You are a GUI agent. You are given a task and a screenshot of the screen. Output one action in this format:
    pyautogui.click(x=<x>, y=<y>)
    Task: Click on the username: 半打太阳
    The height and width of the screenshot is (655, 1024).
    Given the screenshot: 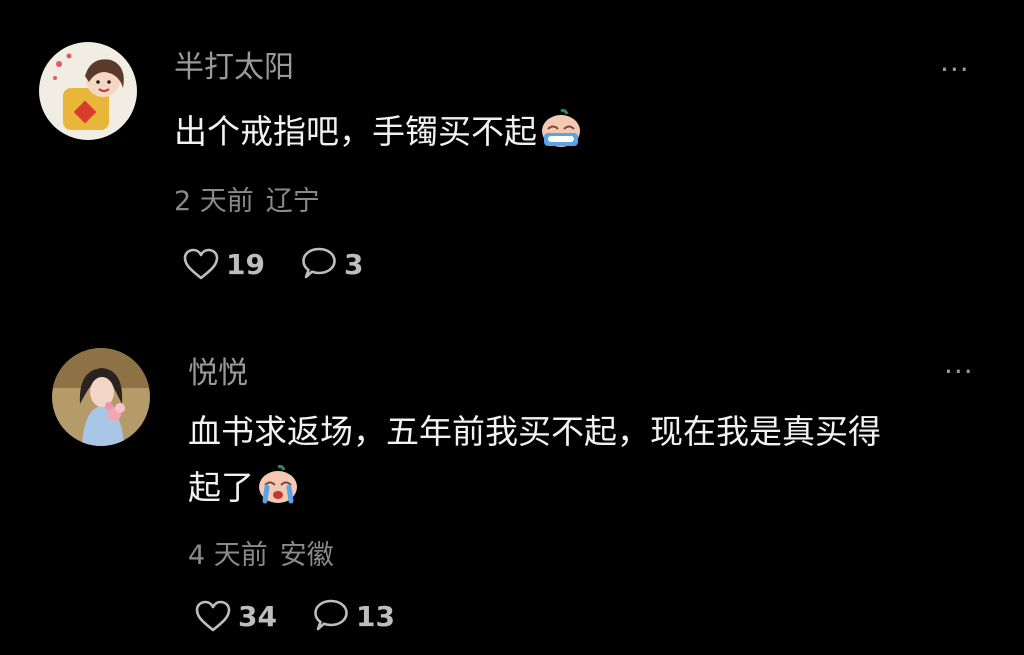 What is the action you would take?
    pyautogui.click(x=234, y=68)
    